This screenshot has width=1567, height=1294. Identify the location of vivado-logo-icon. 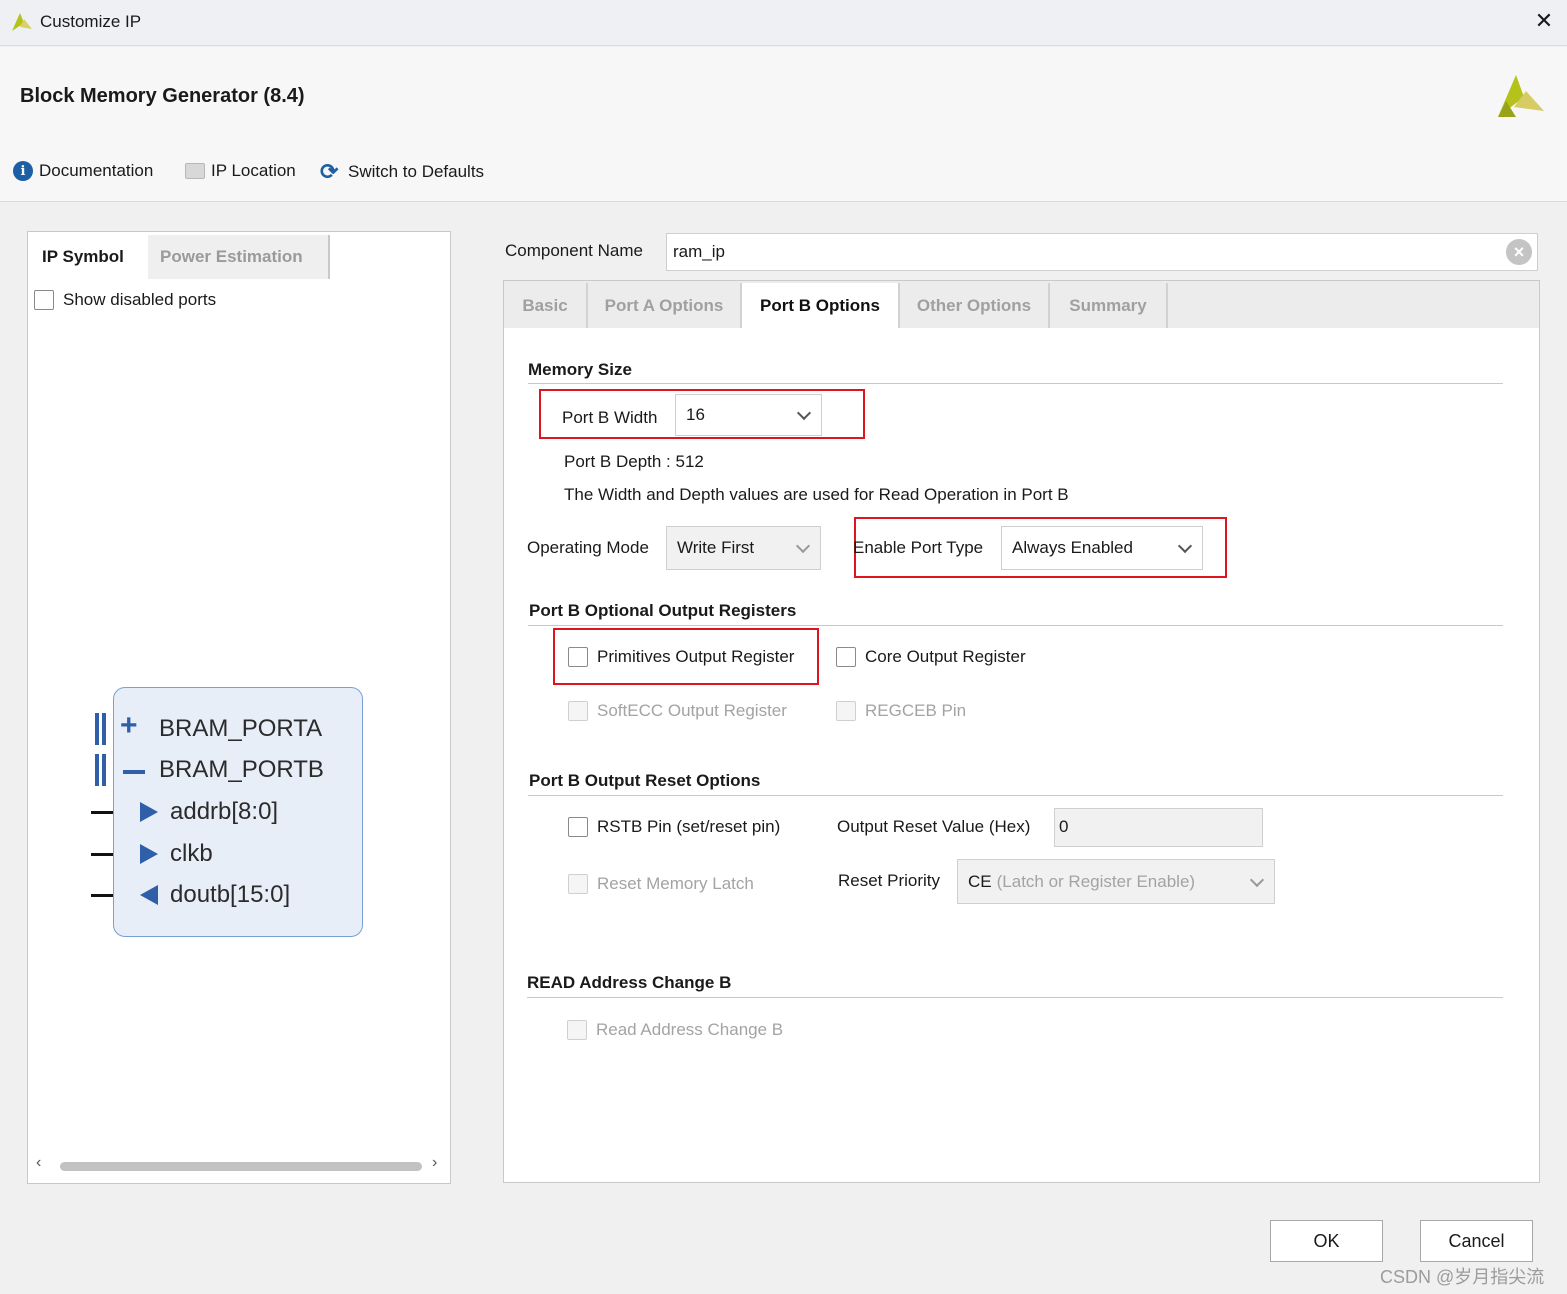
(22, 22).